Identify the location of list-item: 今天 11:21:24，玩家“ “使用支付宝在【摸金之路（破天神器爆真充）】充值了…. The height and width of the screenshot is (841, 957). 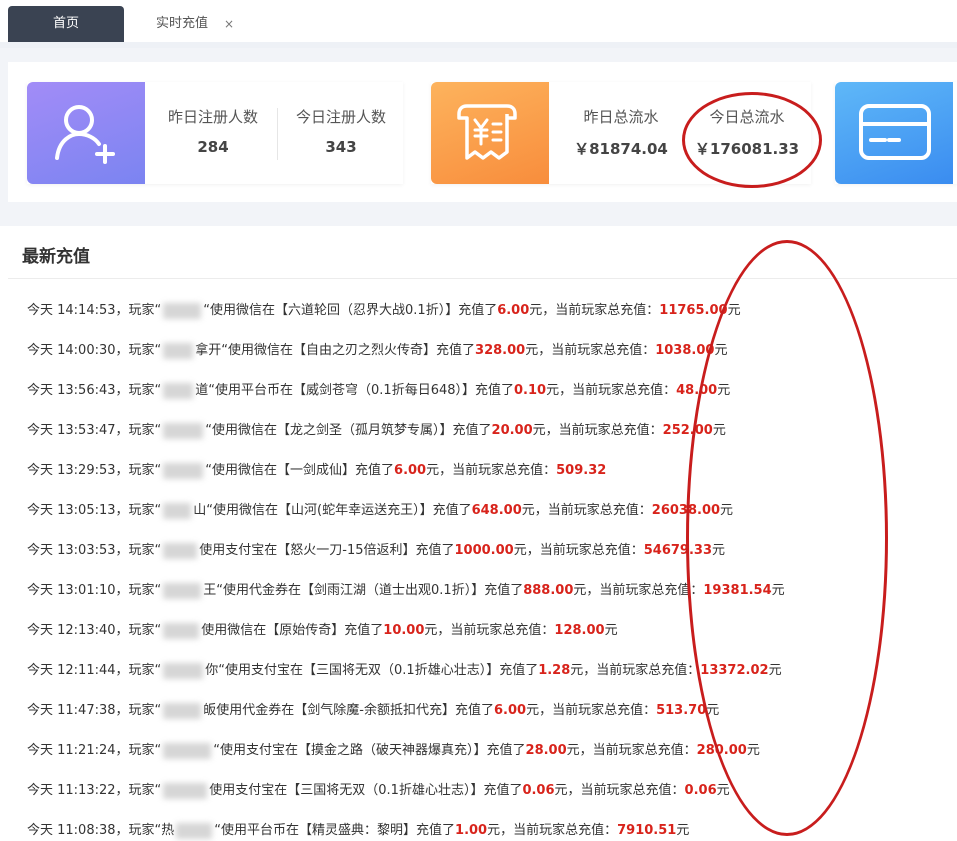
(406, 756).